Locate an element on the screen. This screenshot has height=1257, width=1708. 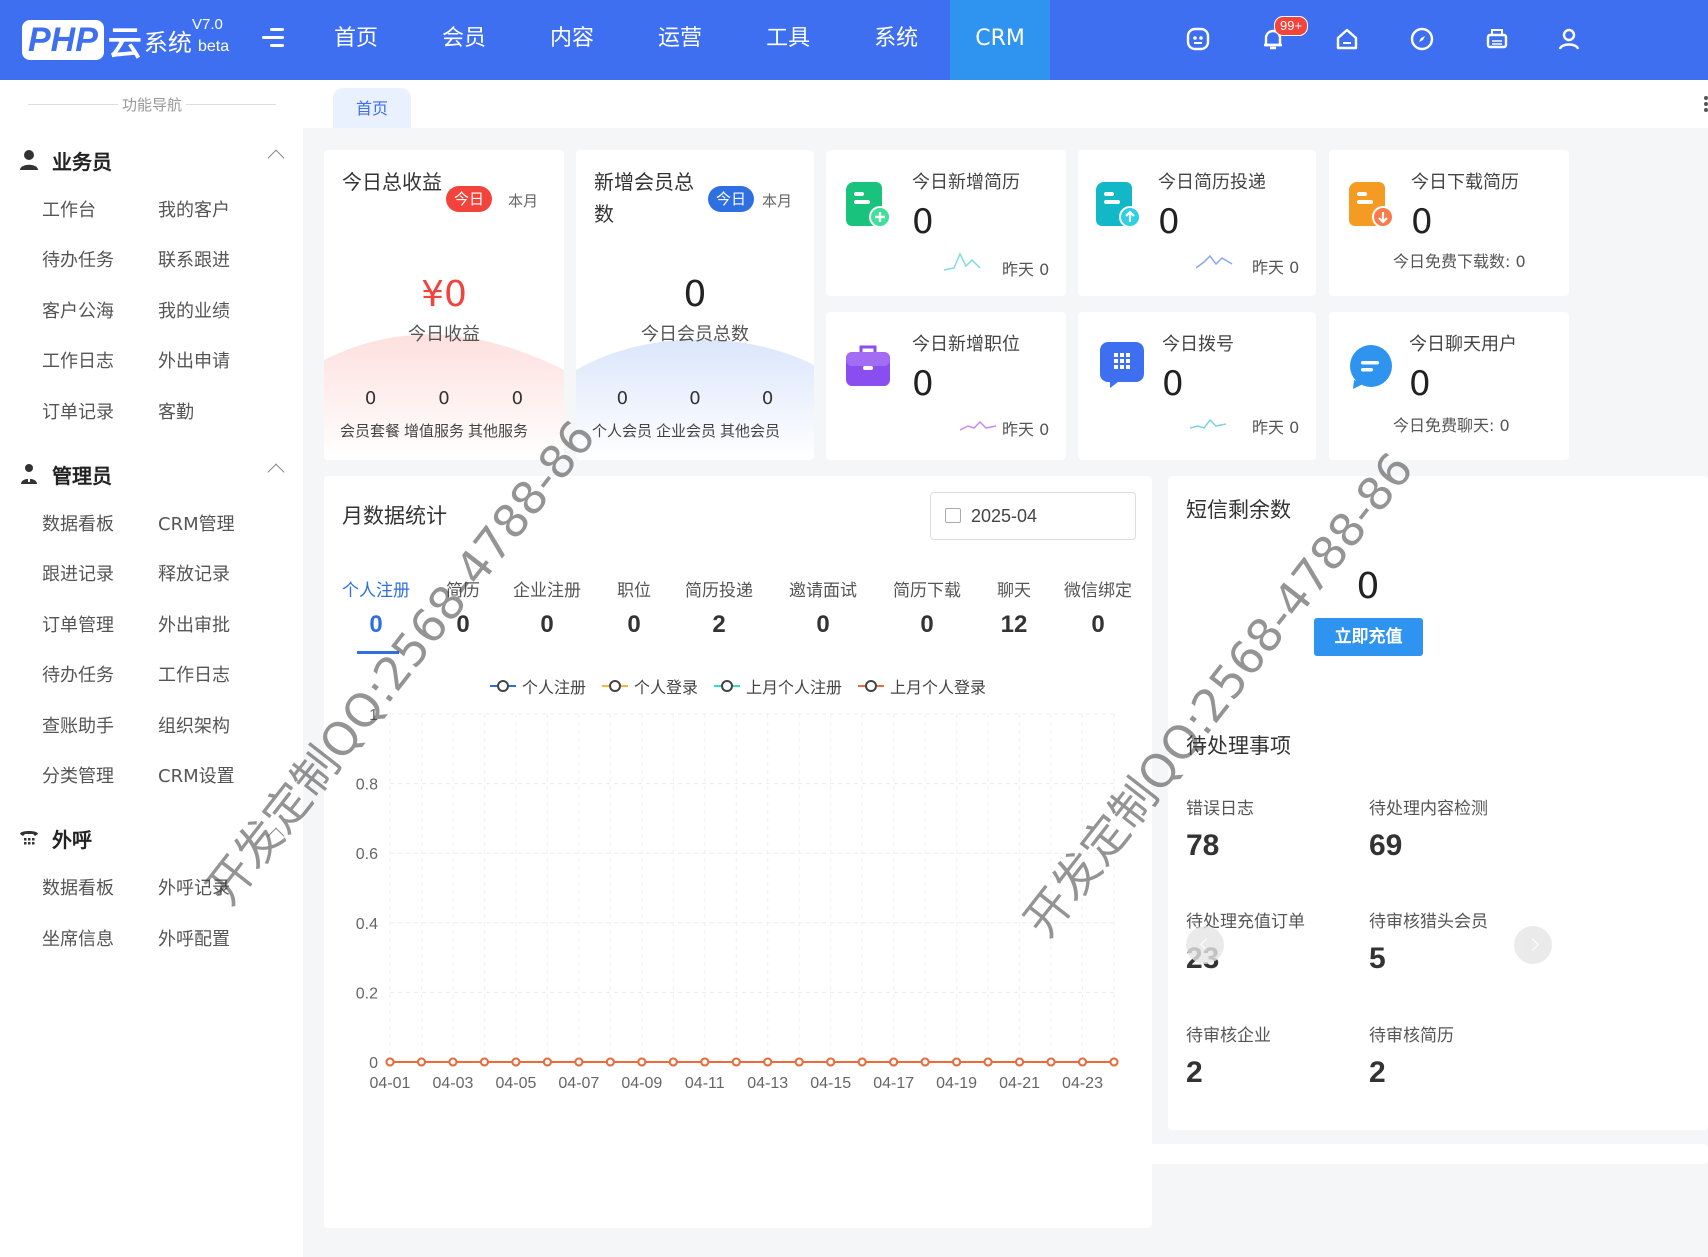
sidebar-item-crm-settings: CRM设置 is located at coordinates (196, 775).